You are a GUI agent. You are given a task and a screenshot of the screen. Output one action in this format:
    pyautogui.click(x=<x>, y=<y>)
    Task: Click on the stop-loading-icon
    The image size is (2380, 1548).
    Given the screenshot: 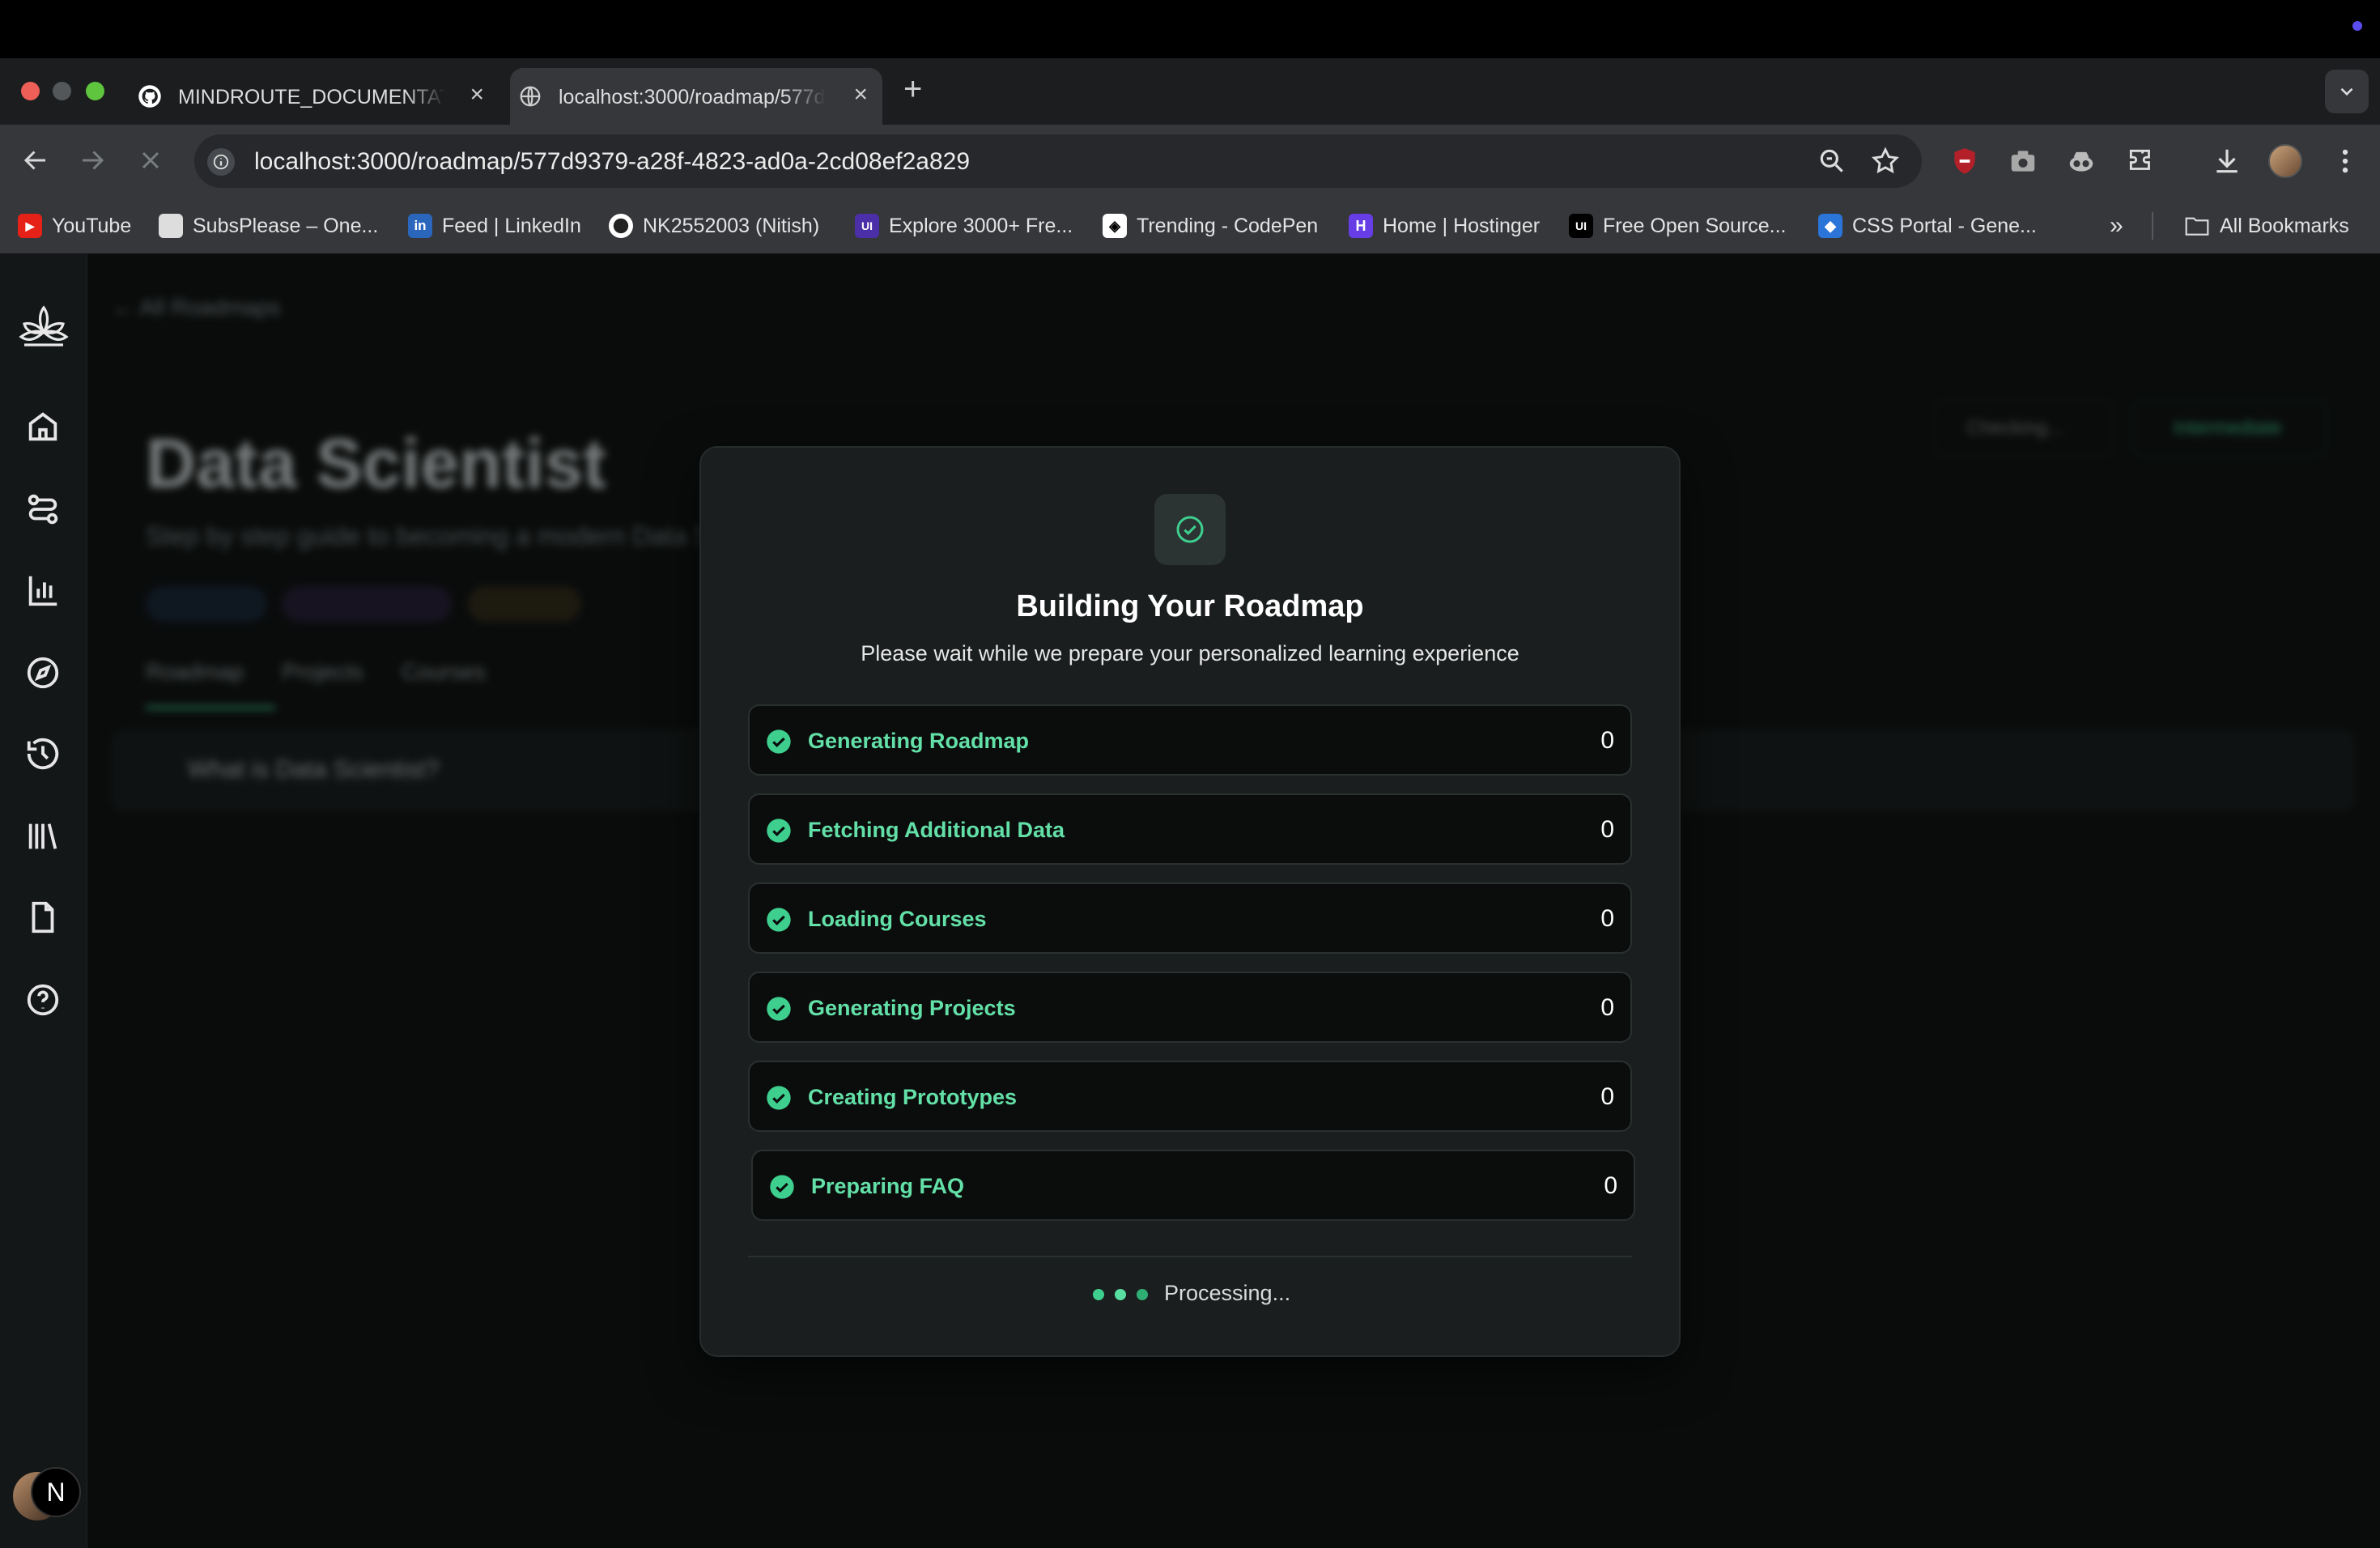 What is the action you would take?
    pyautogui.click(x=150, y=160)
    